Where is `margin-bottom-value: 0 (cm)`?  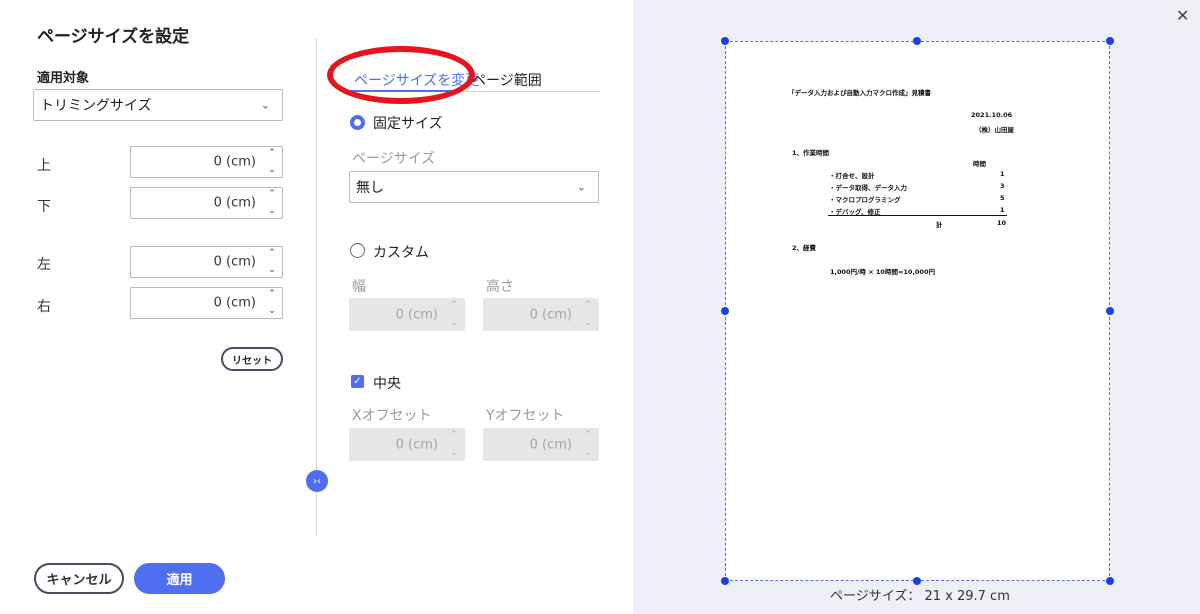
margin-bottom-value: 0 (cm) is located at coordinates (234, 203).